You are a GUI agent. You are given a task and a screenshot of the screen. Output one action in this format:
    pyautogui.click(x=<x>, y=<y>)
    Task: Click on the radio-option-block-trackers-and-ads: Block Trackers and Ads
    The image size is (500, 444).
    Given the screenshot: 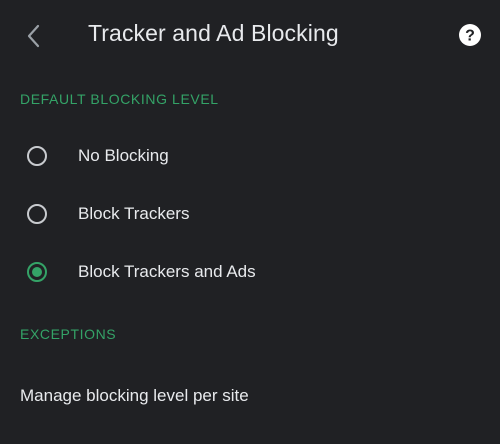 What is the action you would take?
    pyautogui.click(x=250, y=274)
    